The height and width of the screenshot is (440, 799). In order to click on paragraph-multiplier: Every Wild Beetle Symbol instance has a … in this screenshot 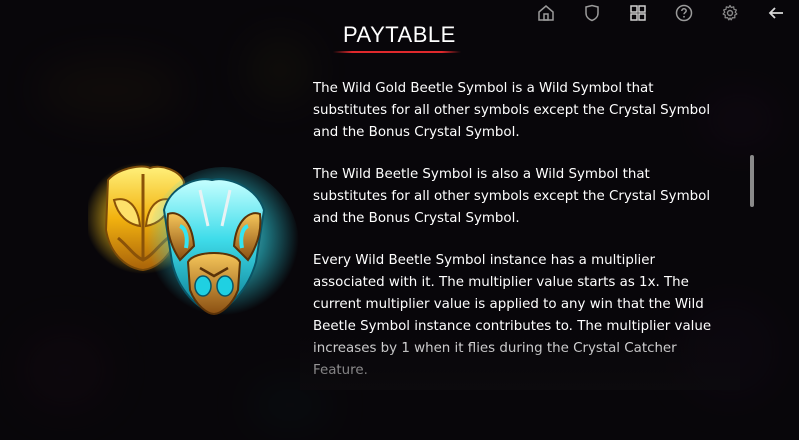, I will do `click(512, 315)`.